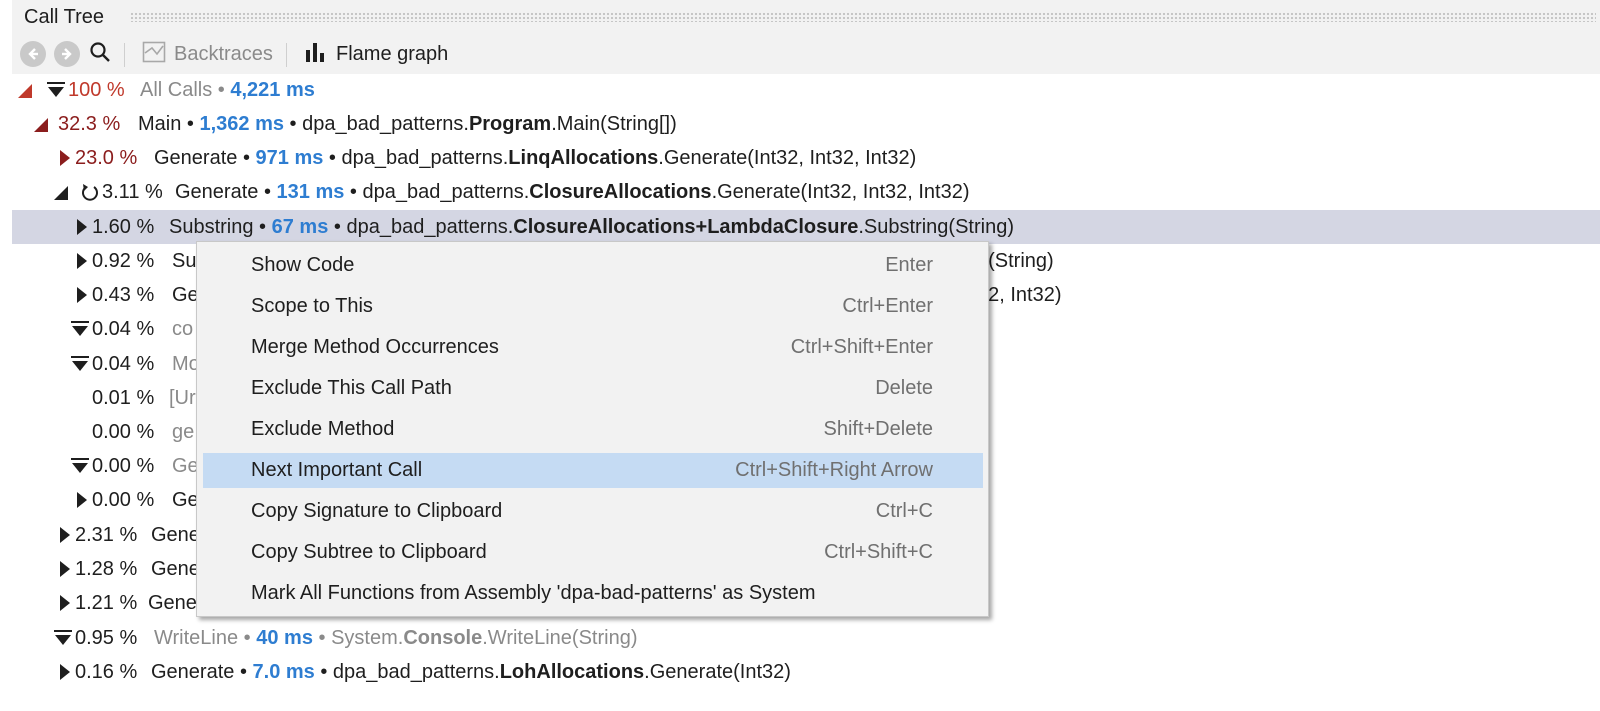  Describe the element at coordinates (123, 295) in the screenshot. I see `row-percent: 0.43 %` at that location.